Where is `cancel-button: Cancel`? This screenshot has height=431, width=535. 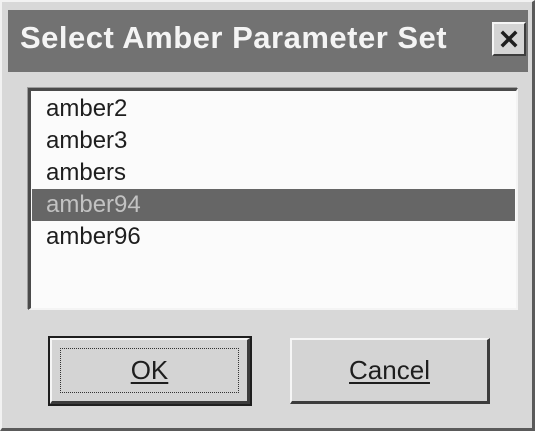 cancel-button: Cancel is located at coordinates (390, 371).